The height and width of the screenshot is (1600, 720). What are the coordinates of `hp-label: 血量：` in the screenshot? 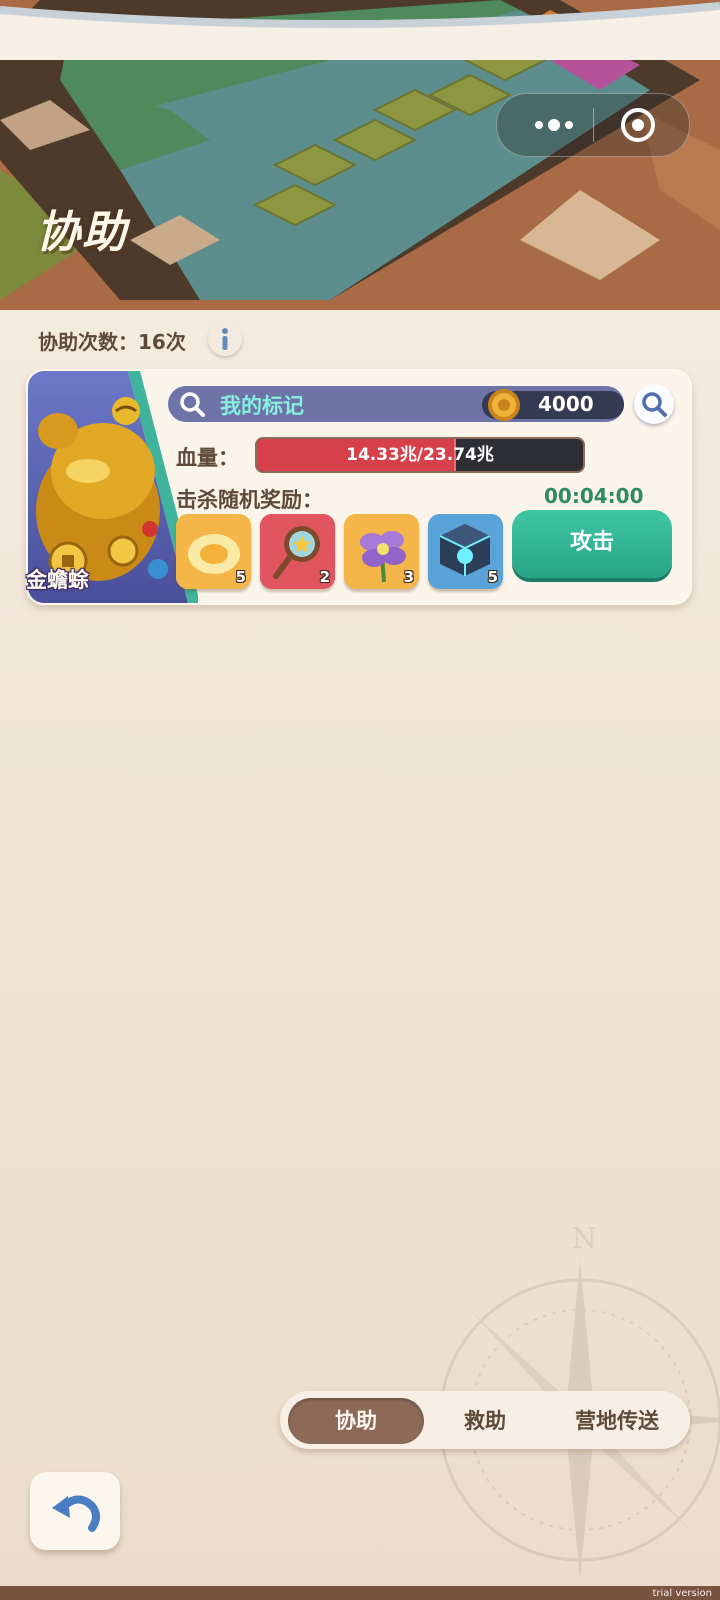 It's located at (207, 458).